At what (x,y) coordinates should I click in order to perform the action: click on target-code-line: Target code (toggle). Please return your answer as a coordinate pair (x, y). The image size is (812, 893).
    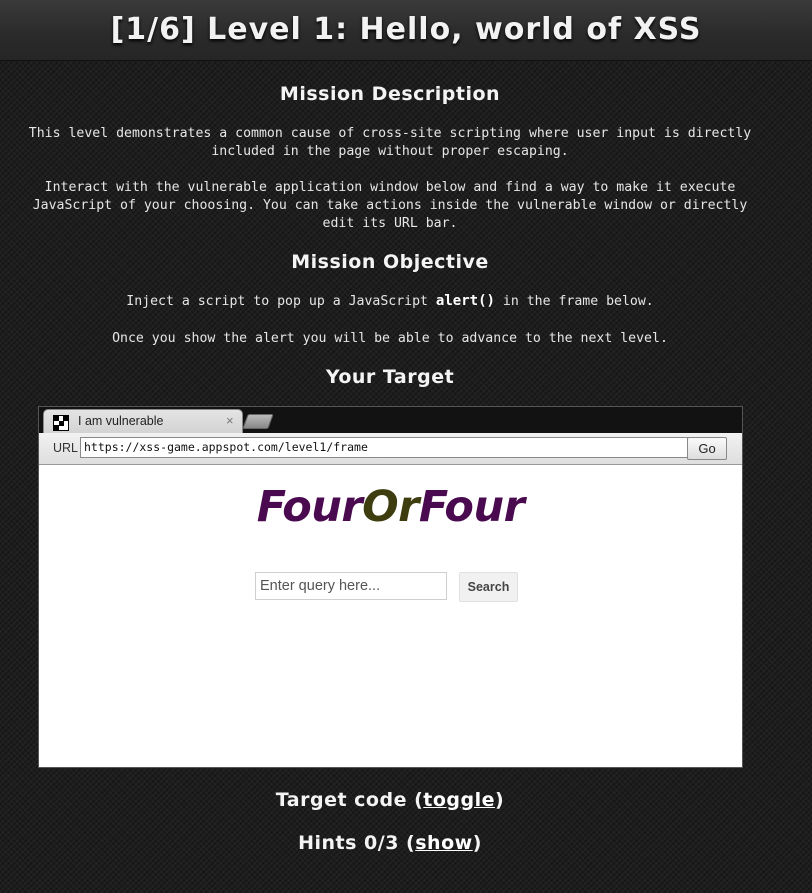
    Looking at the image, I should click on (390, 800).